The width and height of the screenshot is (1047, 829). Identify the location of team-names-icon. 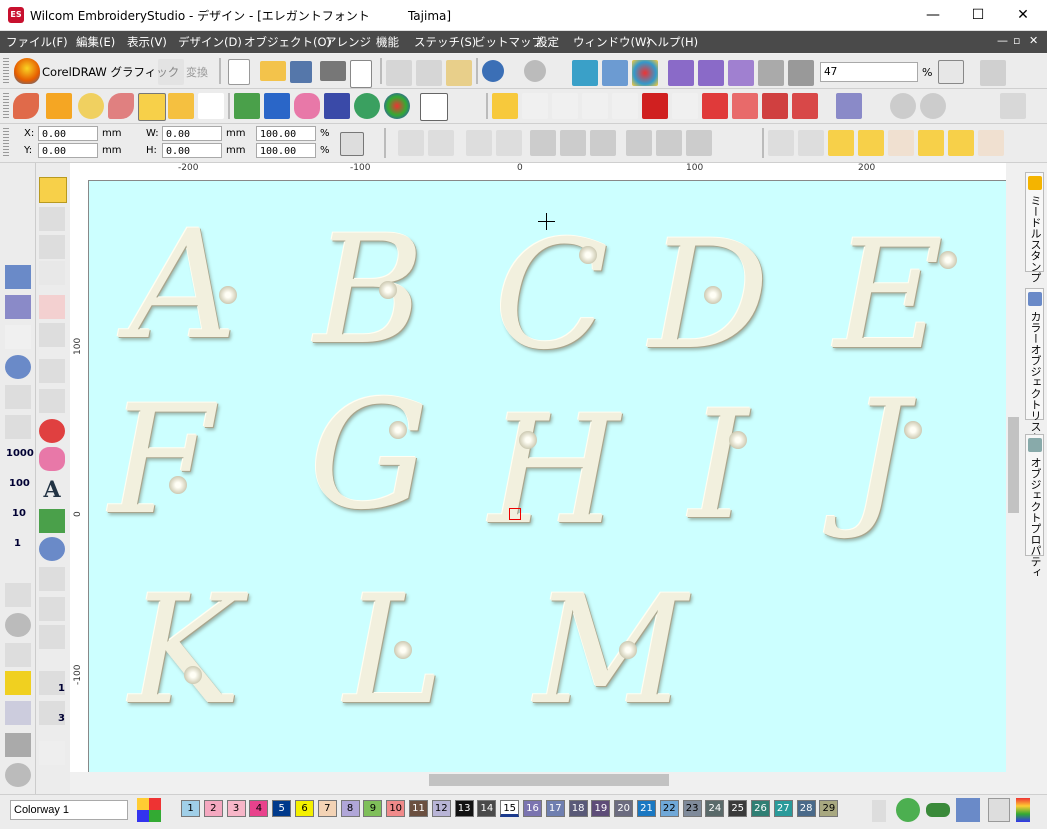
(52, 521).